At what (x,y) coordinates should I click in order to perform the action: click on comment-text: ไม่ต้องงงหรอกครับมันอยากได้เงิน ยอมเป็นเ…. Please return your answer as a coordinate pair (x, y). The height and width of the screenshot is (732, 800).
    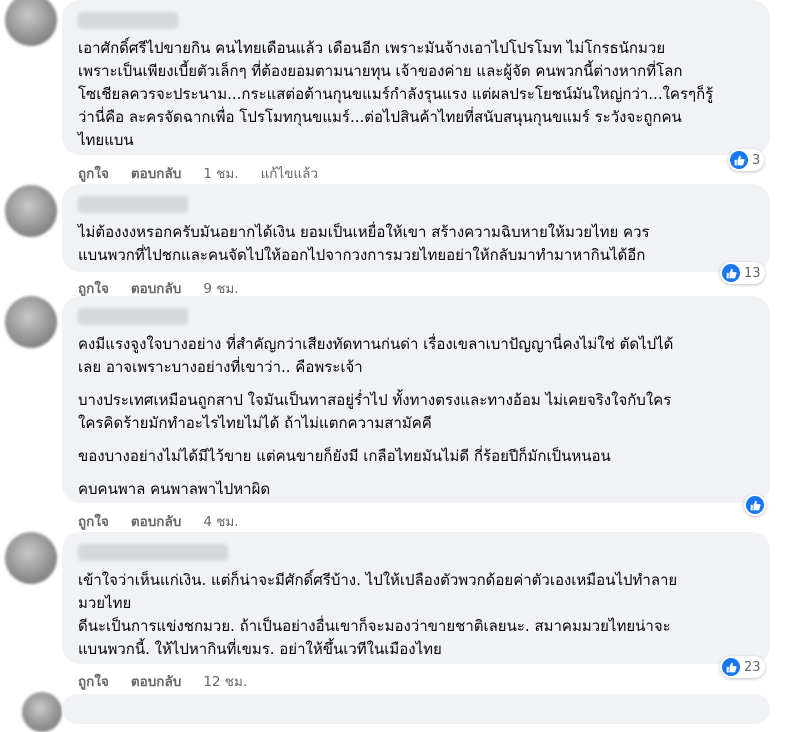
    Looking at the image, I should click on (364, 243).